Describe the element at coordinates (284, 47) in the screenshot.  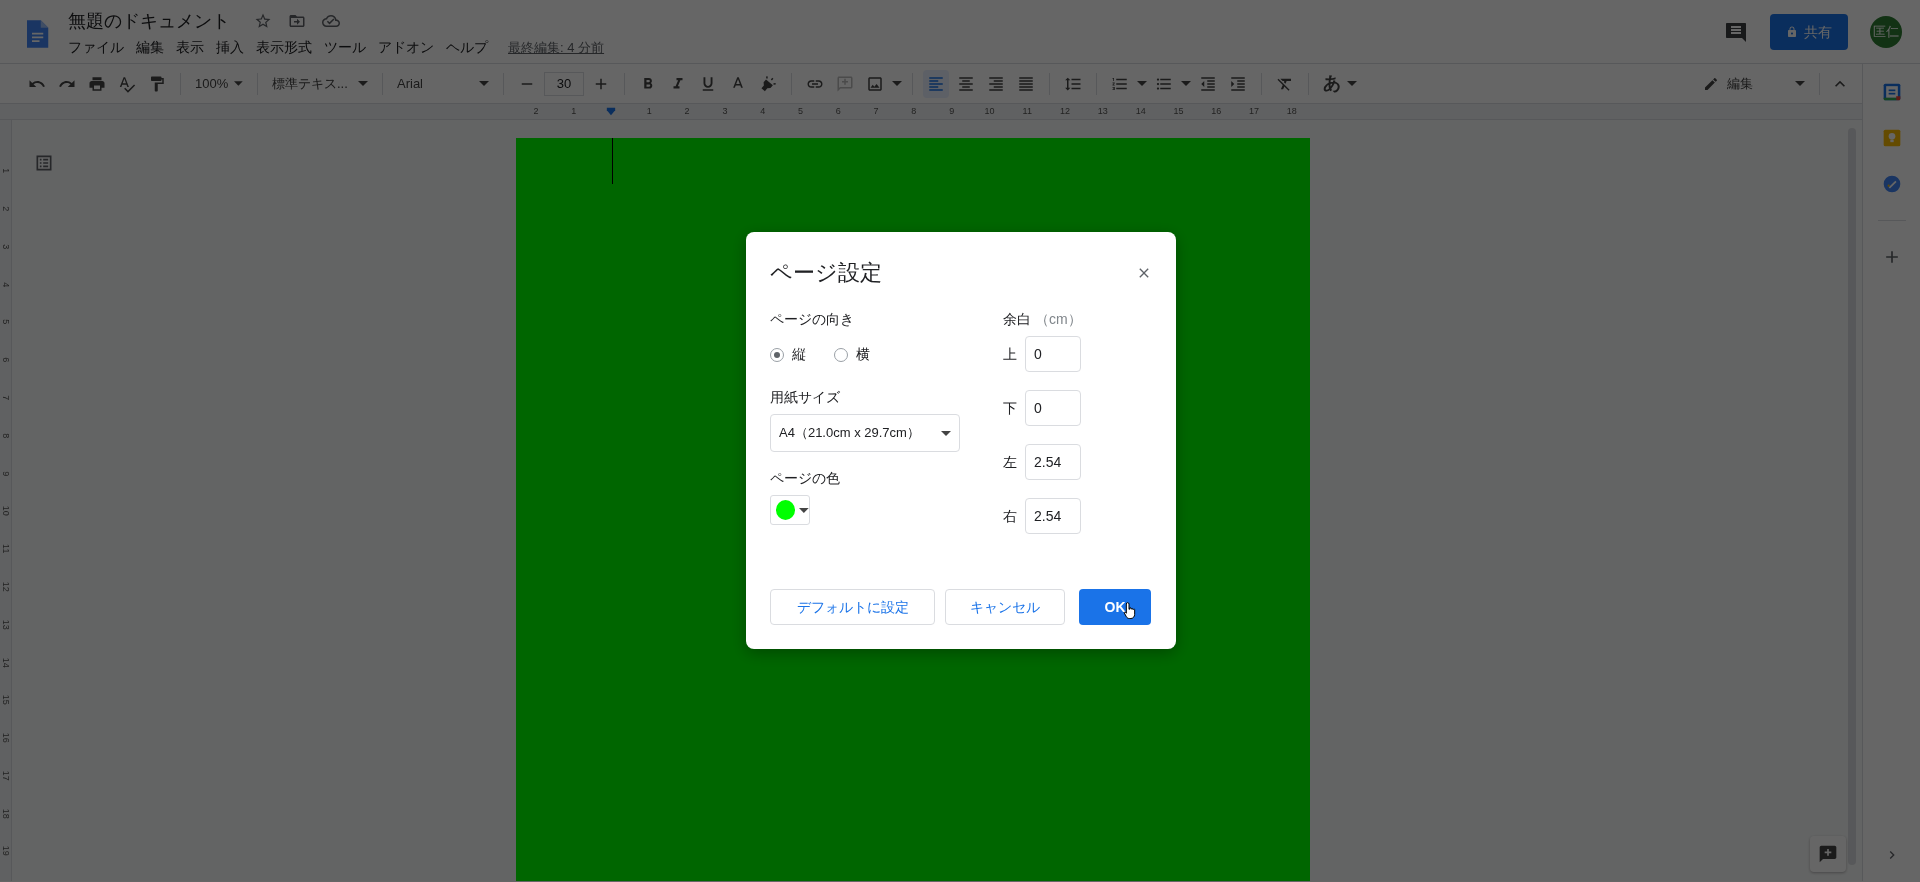
I see `menu-item: 表示形式` at that location.